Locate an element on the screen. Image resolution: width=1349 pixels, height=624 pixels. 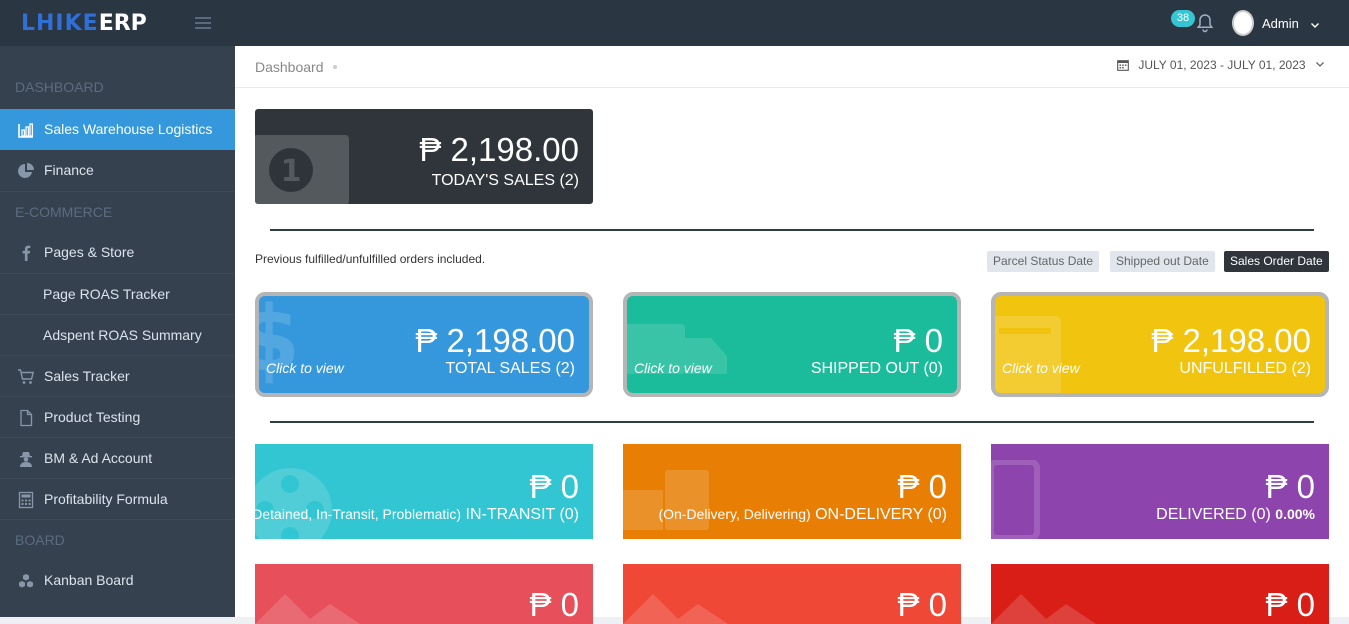
delivered-percent: 0.00% is located at coordinates (1295, 514).